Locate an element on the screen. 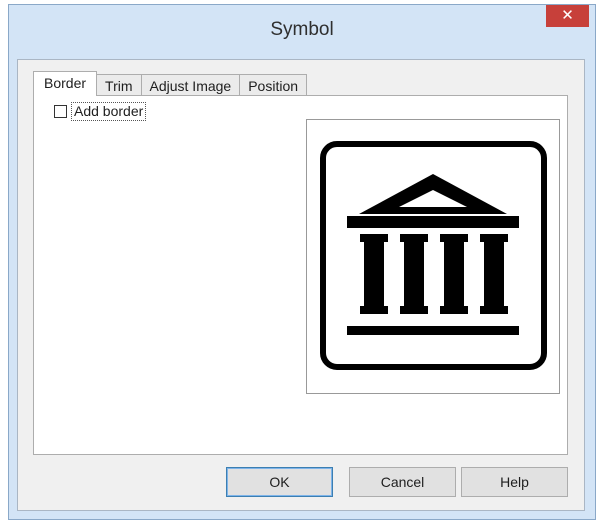 Image resolution: width=602 pixels, height=527 pixels. close-button: ✕ is located at coordinates (567, 16).